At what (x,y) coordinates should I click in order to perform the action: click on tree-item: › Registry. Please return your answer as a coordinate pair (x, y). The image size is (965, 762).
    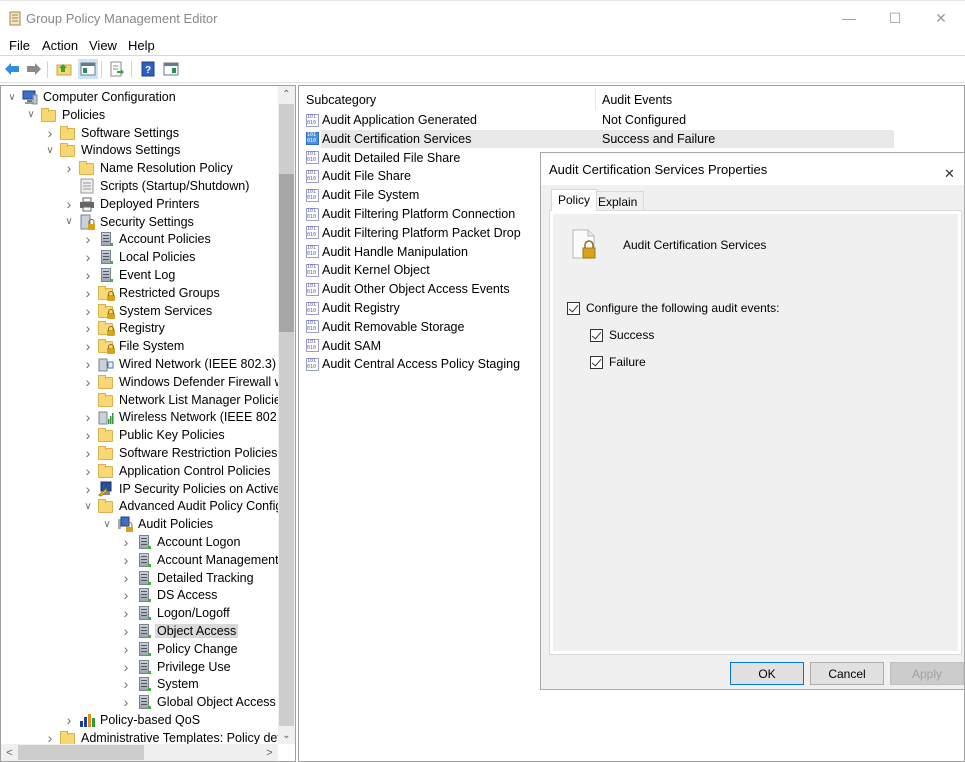
    Looking at the image, I should click on (124, 328).